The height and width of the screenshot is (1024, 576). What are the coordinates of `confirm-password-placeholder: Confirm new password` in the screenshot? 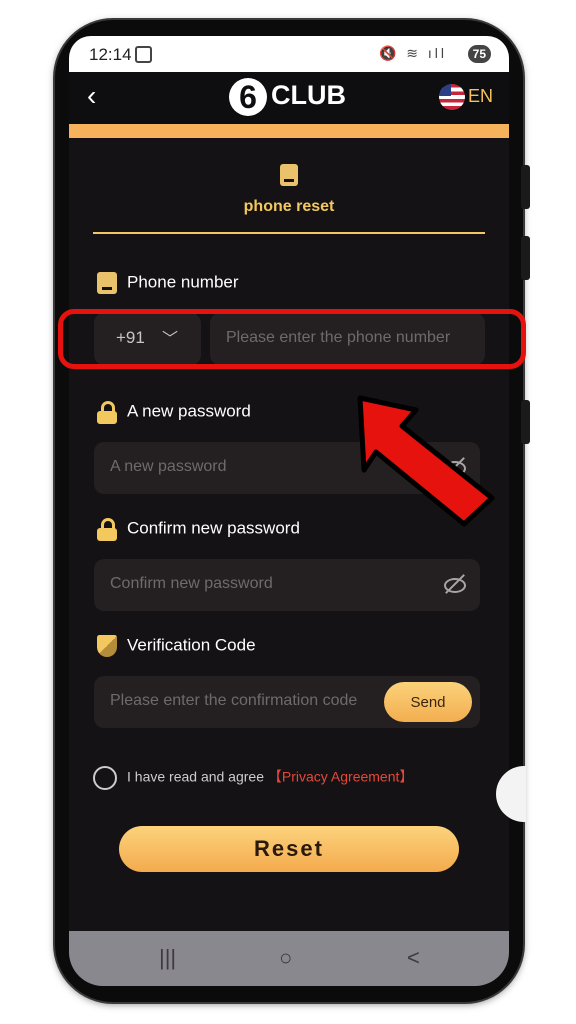 It's located at (191, 583).